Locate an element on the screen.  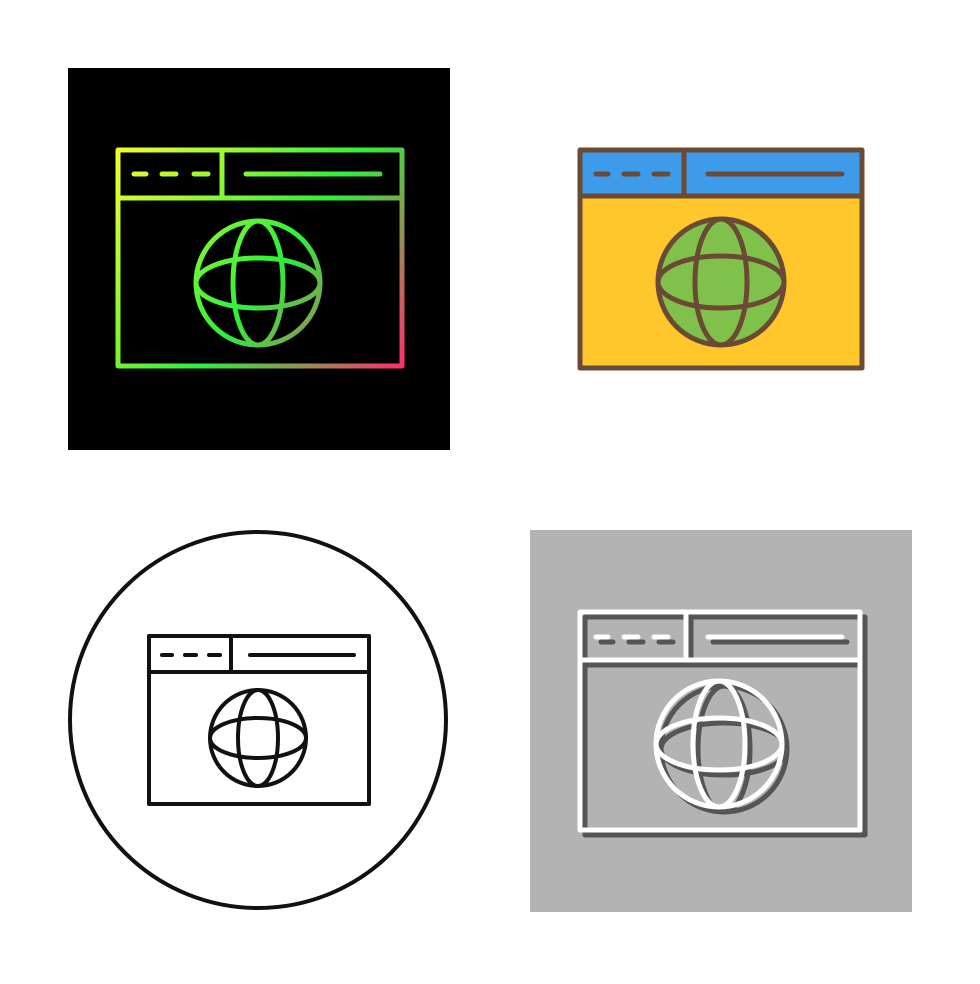
web-browser-outline-circle-icon is located at coordinates (258, 720).